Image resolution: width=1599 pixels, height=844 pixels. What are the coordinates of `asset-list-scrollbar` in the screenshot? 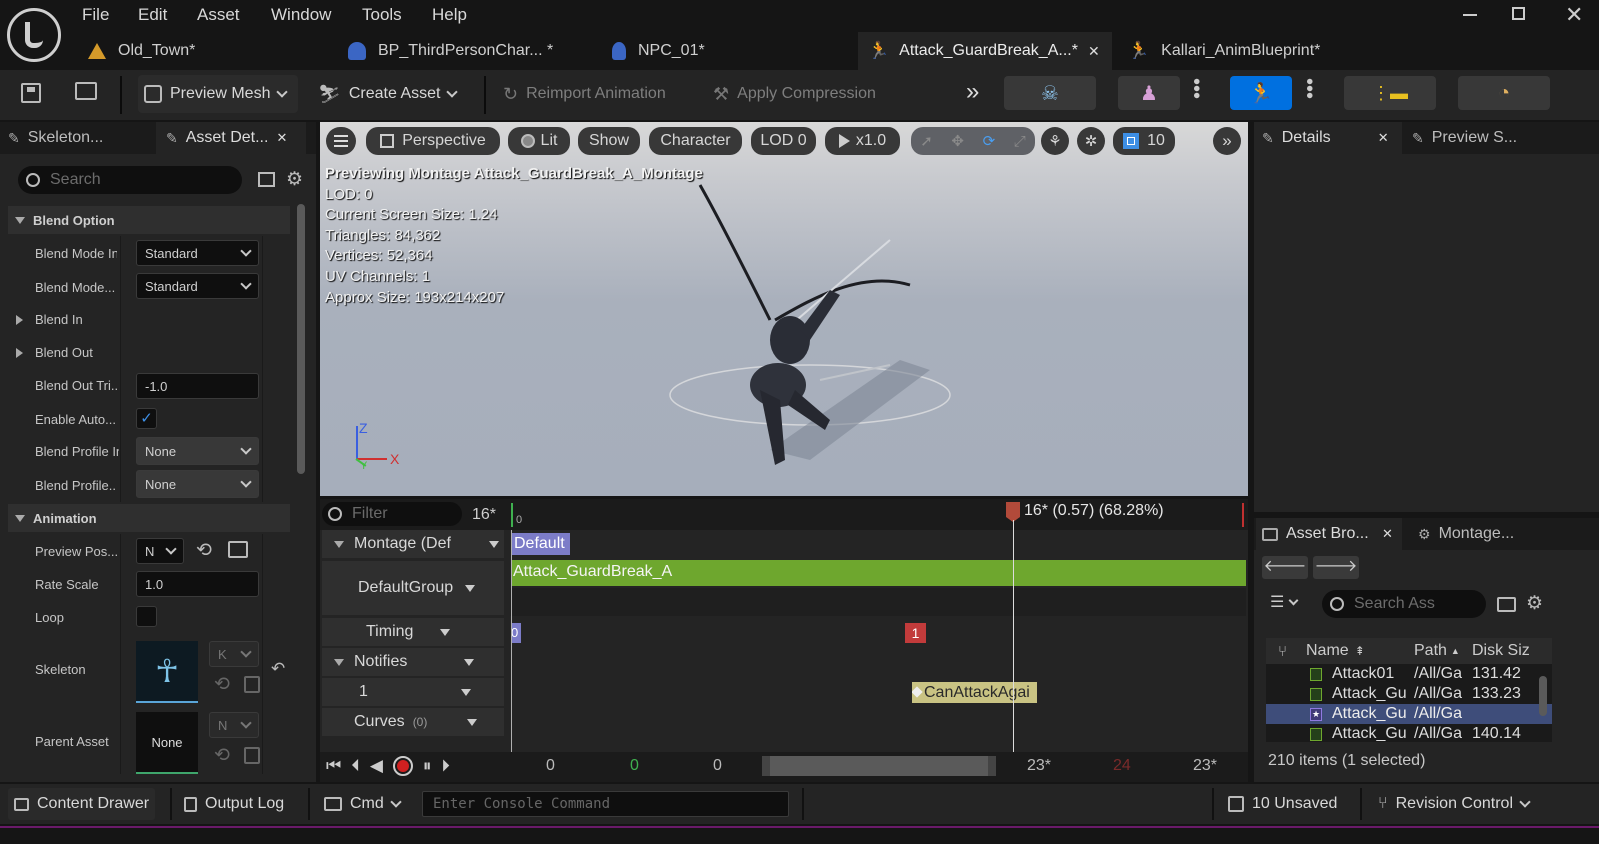 It's located at (1543, 696).